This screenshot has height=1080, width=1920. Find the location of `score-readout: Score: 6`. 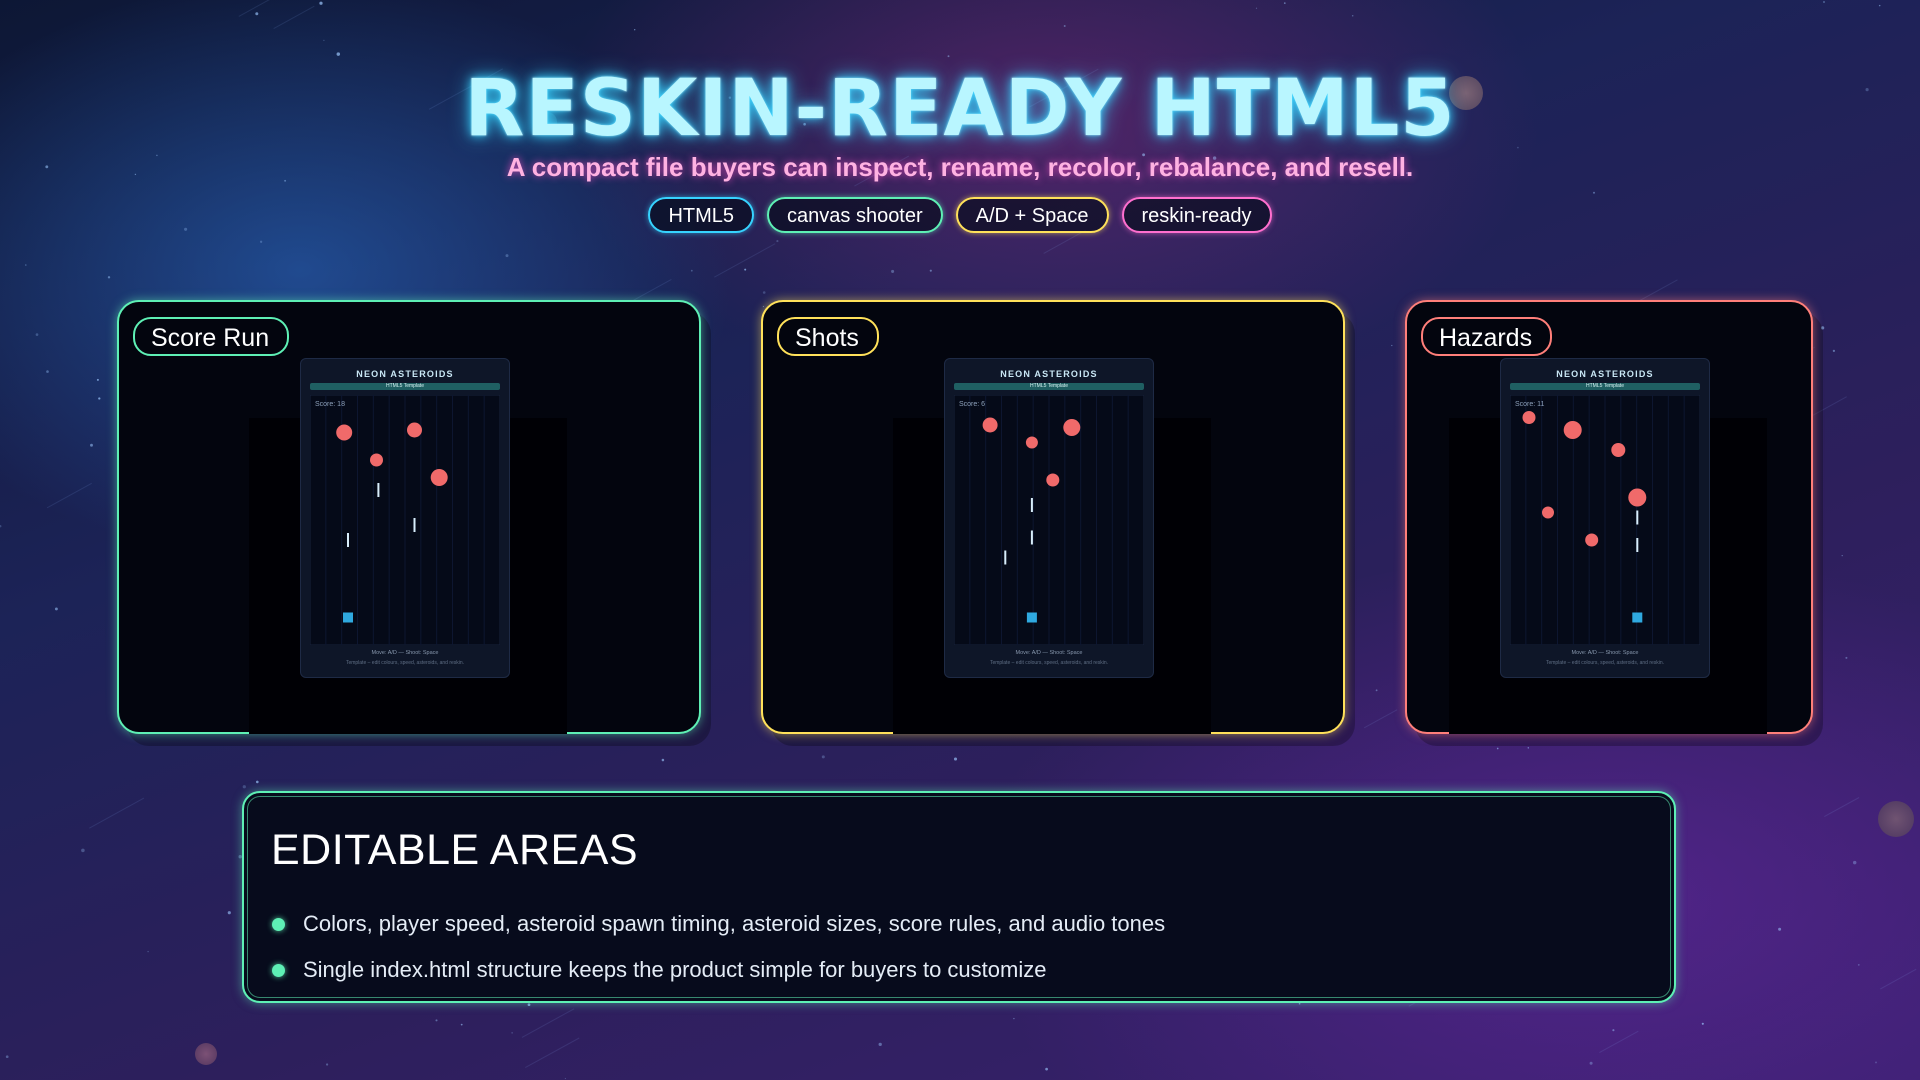

score-readout: Score: 6 is located at coordinates (972, 404).